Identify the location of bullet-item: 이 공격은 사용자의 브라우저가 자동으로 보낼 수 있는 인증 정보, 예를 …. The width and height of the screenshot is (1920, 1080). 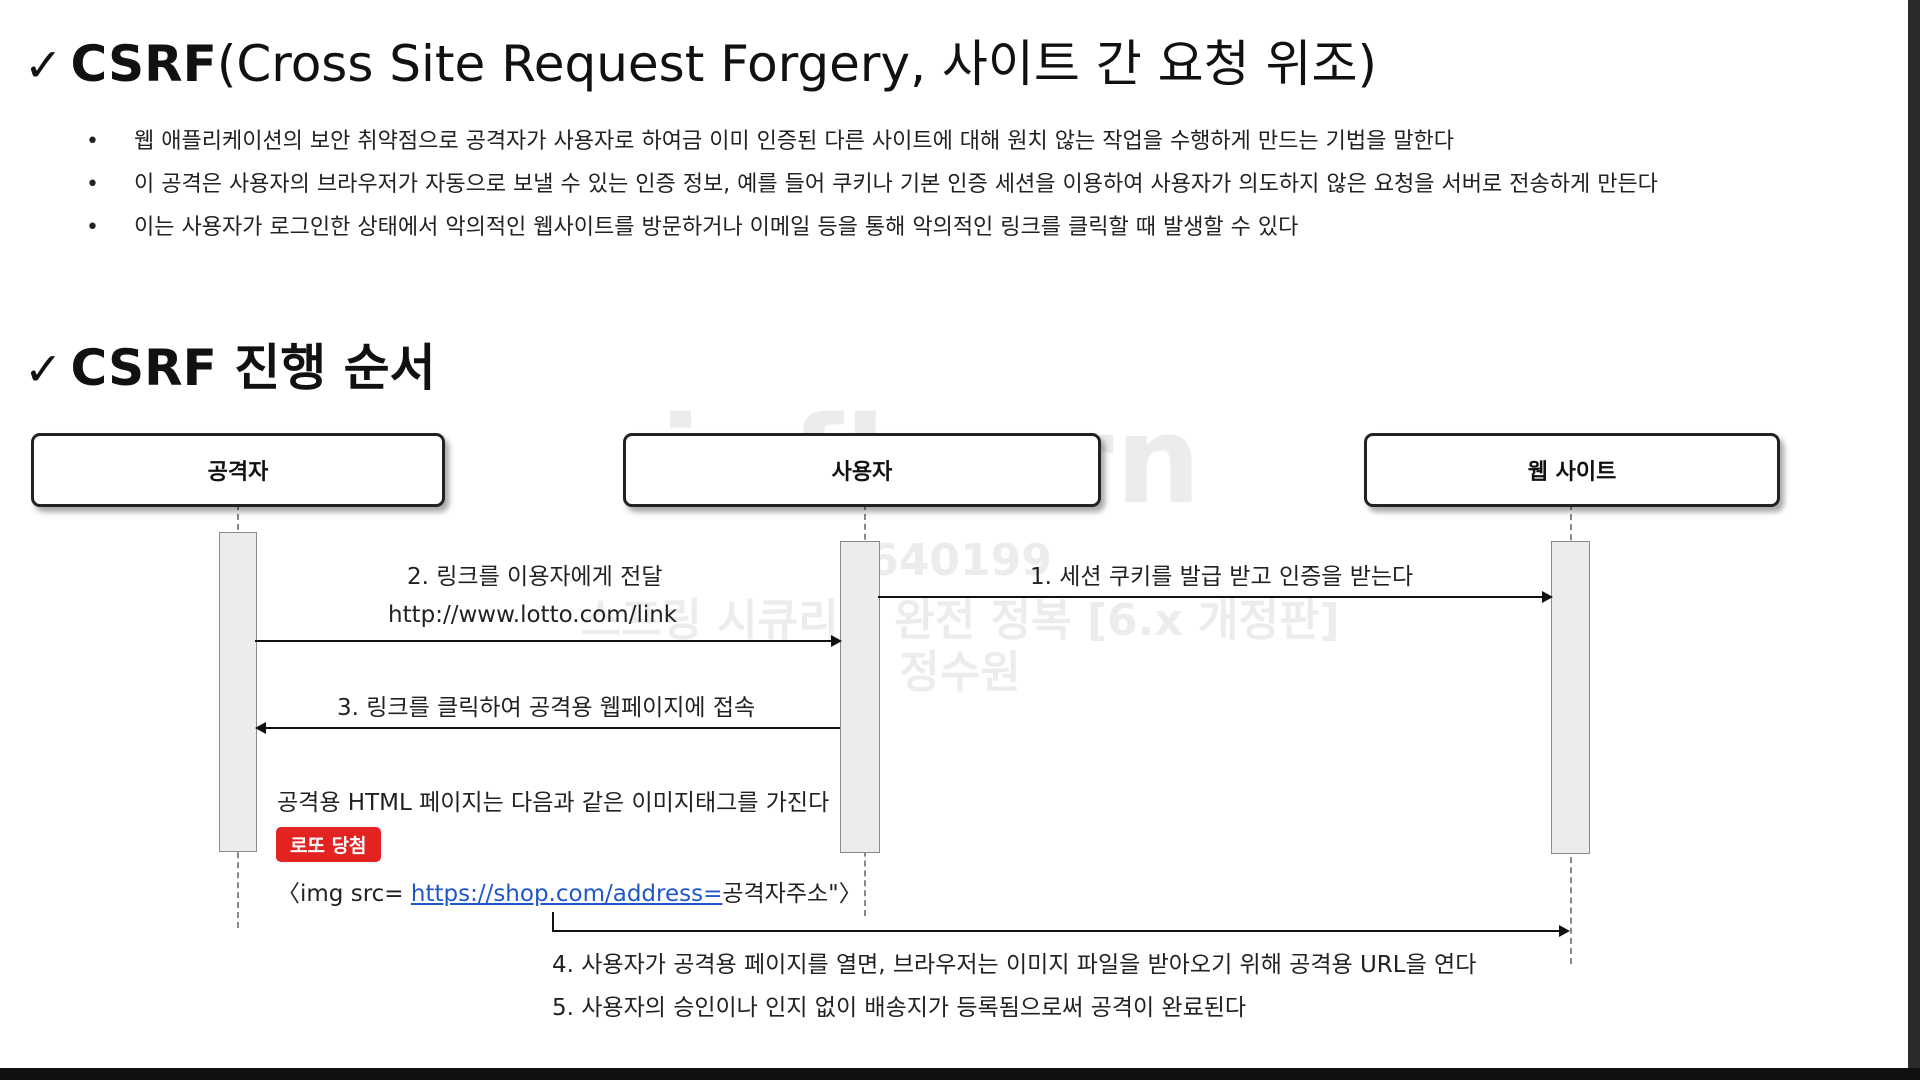
(872, 184).